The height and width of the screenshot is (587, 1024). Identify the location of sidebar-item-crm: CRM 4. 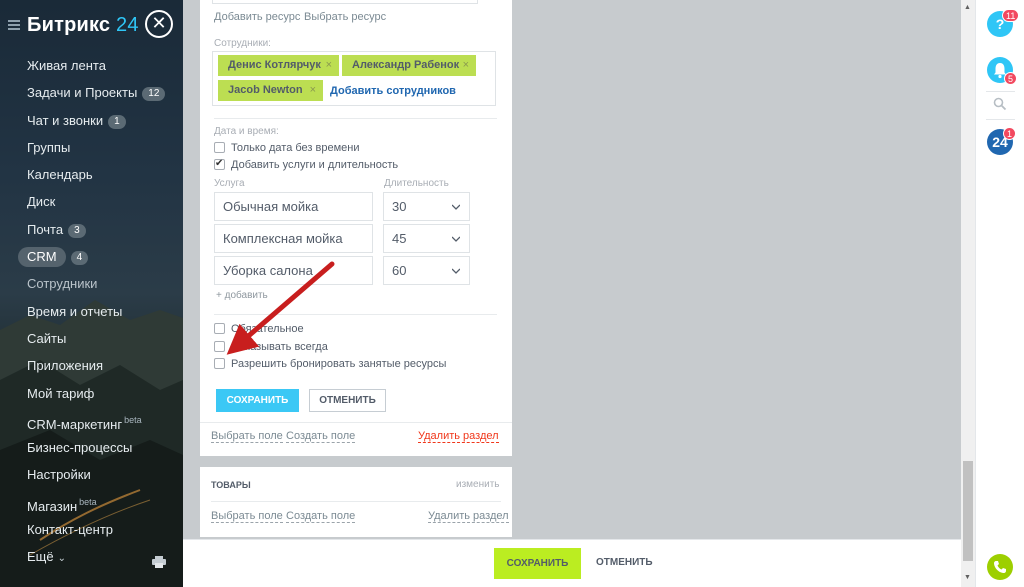
(91, 256).